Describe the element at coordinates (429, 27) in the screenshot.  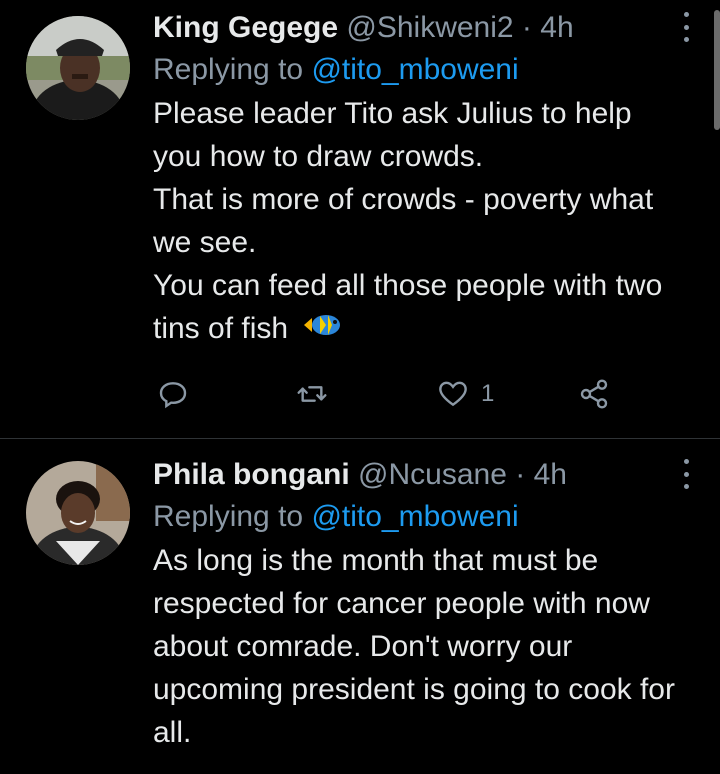
I see `user-handle: @Shikweni2` at that location.